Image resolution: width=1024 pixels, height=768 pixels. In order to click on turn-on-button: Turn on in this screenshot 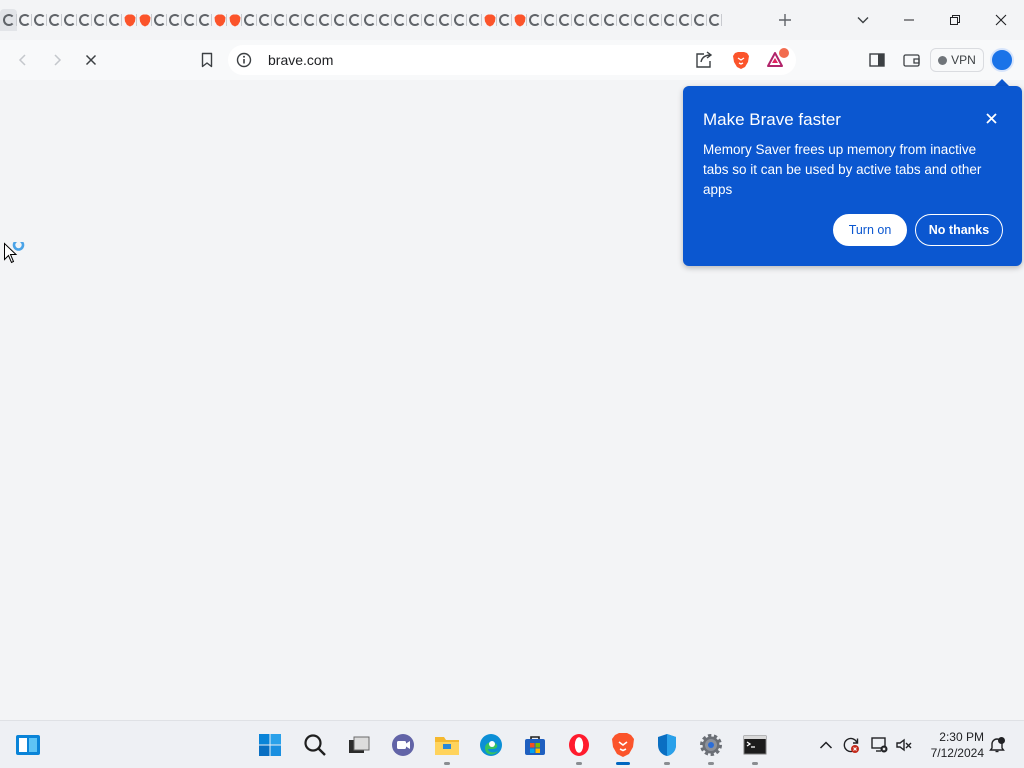, I will do `click(870, 230)`.